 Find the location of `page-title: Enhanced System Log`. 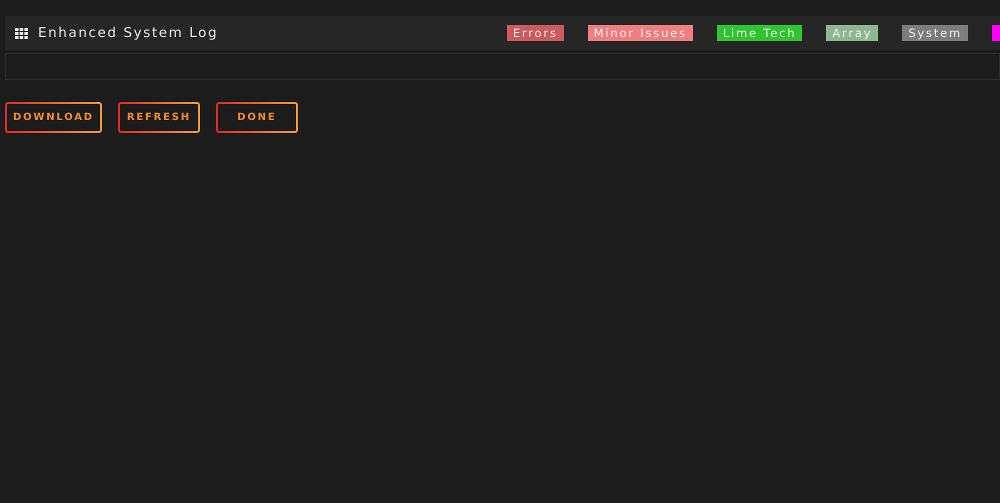

page-title: Enhanced System Log is located at coordinates (128, 33).